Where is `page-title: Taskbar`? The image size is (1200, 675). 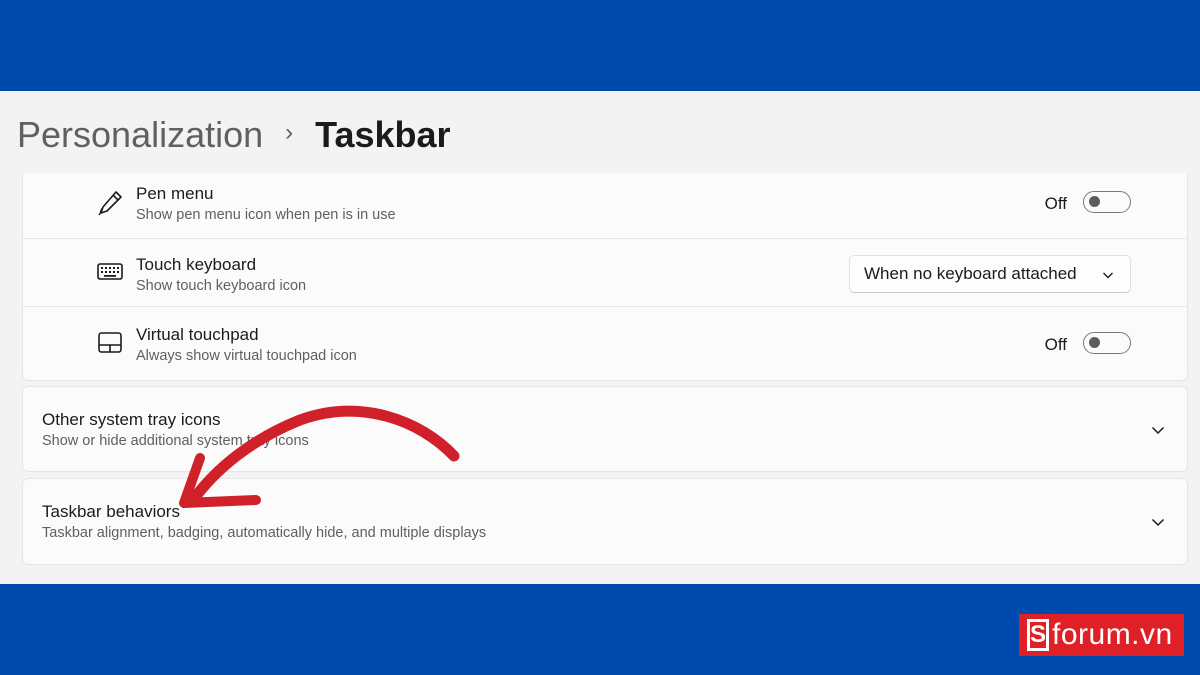
page-title: Taskbar is located at coordinates (383, 134).